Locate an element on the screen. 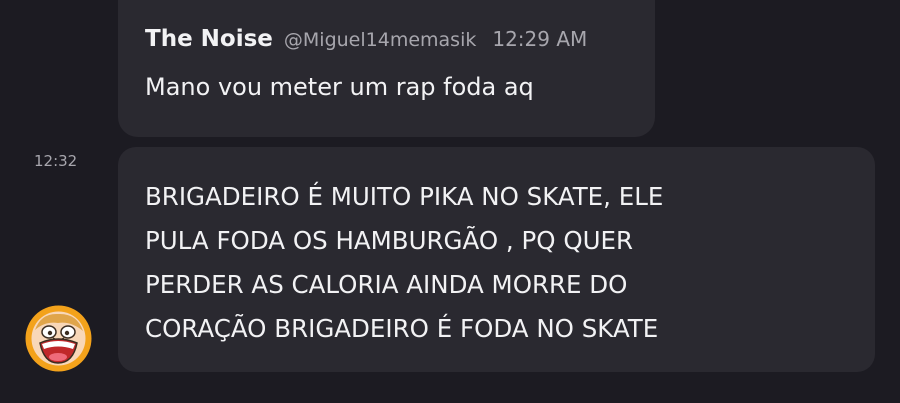 The width and height of the screenshot is (900, 403). avatar is located at coordinates (58, 338).